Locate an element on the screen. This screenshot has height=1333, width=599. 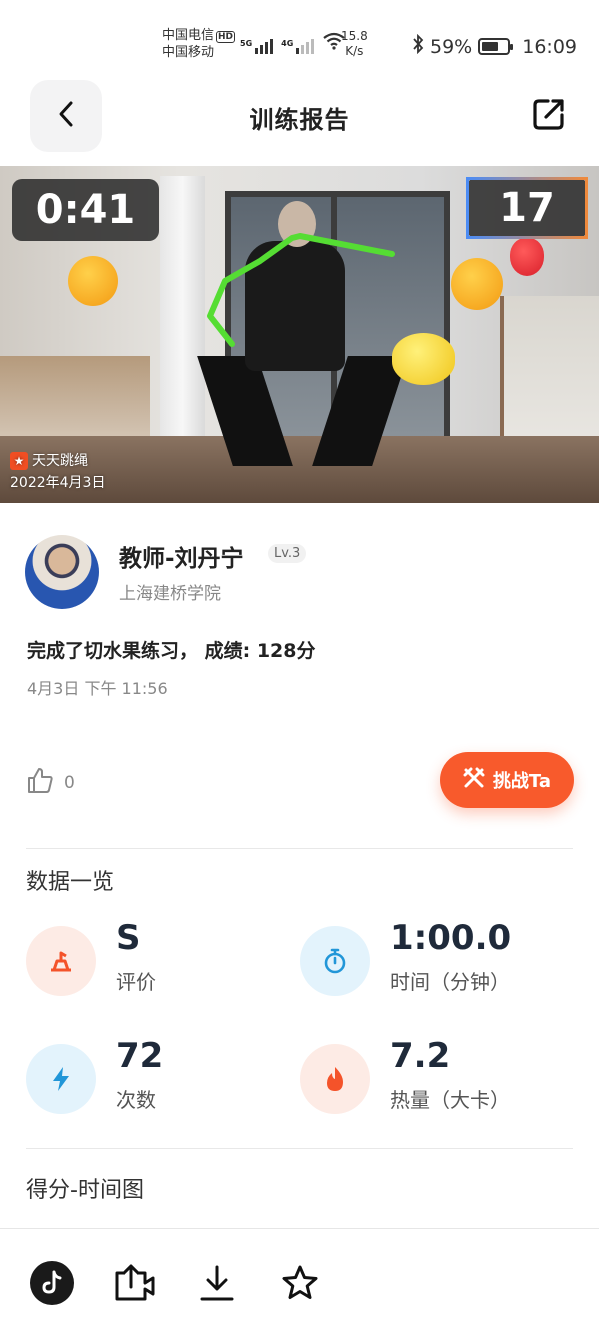
rating-icon is located at coordinates (61, 961).